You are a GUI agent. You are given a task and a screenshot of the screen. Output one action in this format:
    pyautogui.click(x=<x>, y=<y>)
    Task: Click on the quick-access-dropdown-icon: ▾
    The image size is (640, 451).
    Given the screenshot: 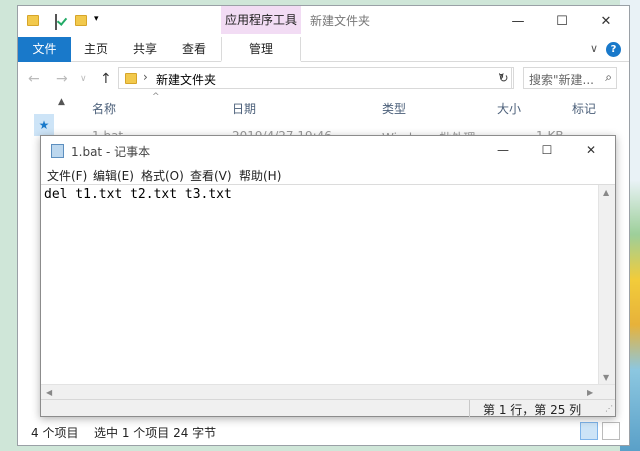 What is the action you would take?
    pyautogui.click(x=101, y=21)
    